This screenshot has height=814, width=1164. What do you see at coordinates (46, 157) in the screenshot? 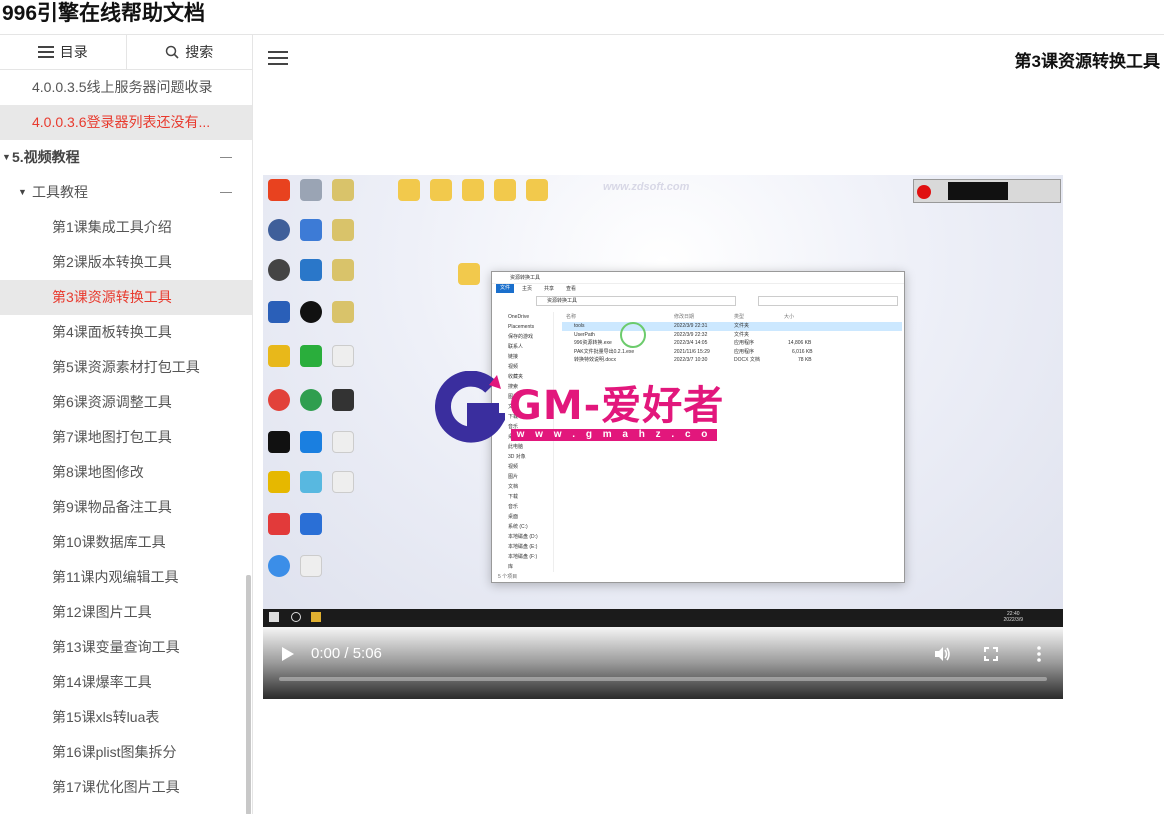
I see `toc-item-label: 5.视频教程` at bounding box center [46, 157].